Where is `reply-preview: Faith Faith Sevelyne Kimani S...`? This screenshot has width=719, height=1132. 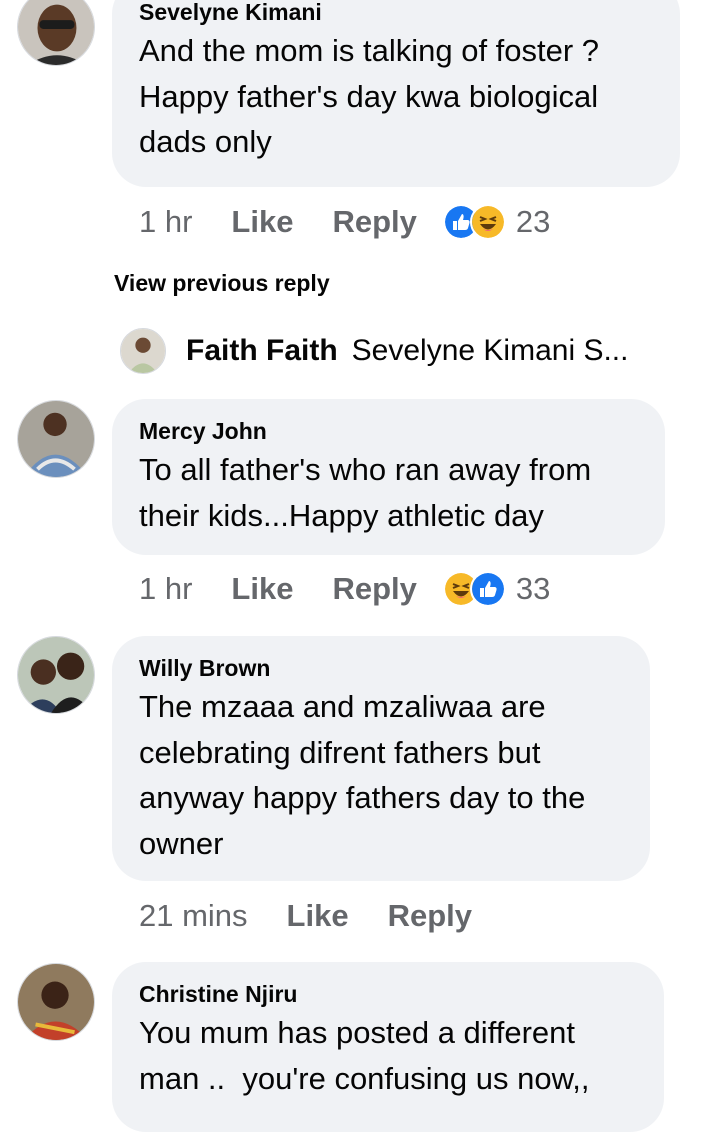
reply-preview: Faith Faith Sevelyne Kimani S... is located at coordinates (374, 351).